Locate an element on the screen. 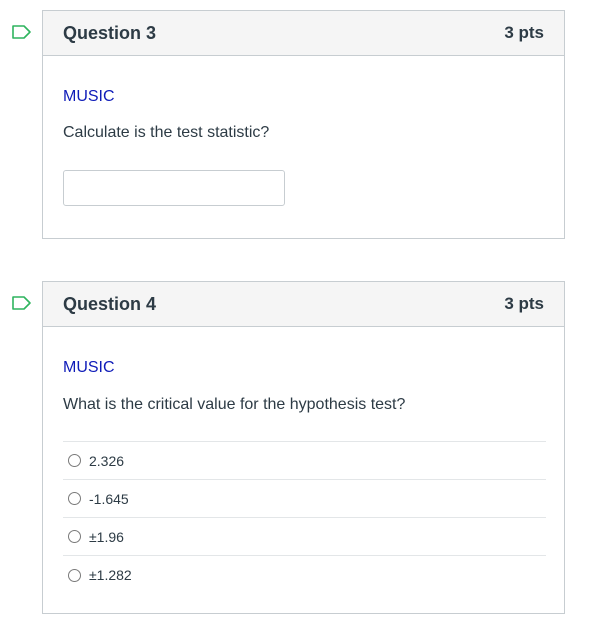 The image size is (598, 638). answer-option: ±1.96 is located at coordinates (304, 537).